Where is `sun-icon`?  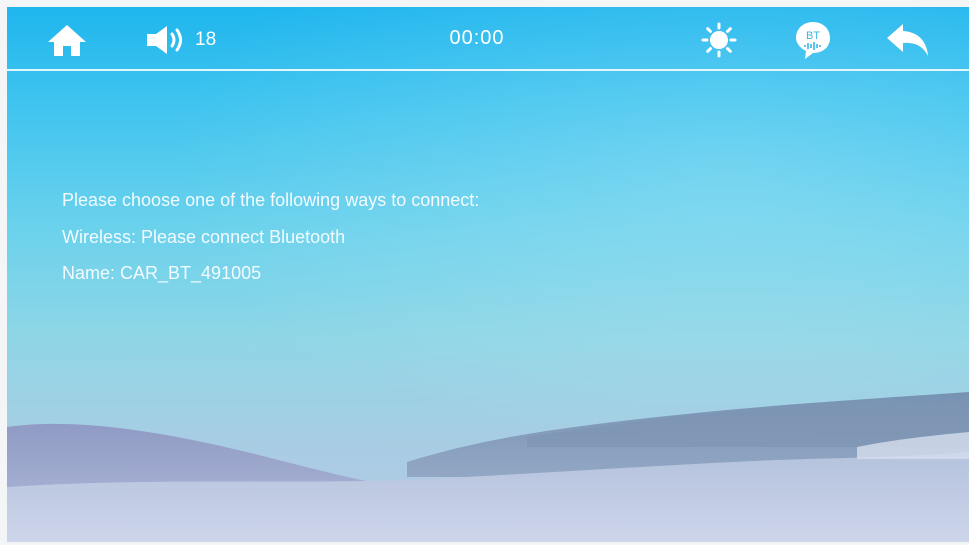 sun-icon is located at coordinates (719, 40).